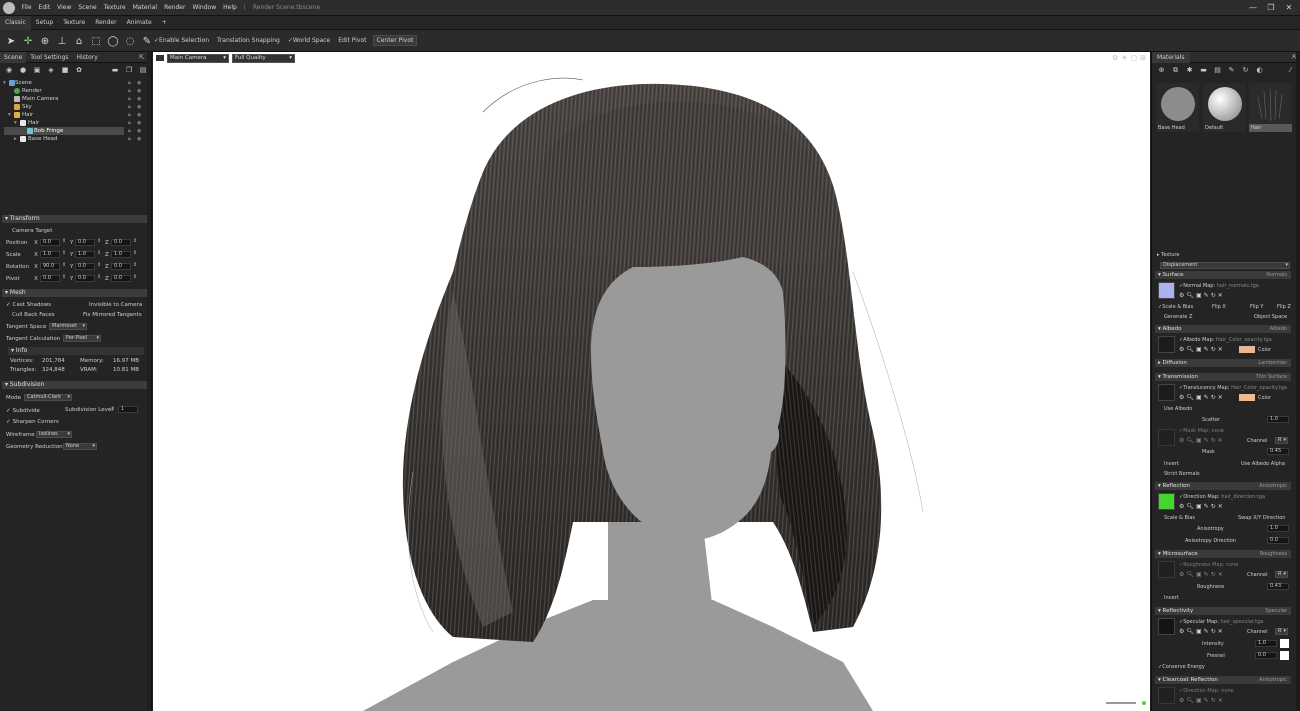  I want to click on swap-xy-checkbox: Swap X/Y Direction, so click(1261, 518).